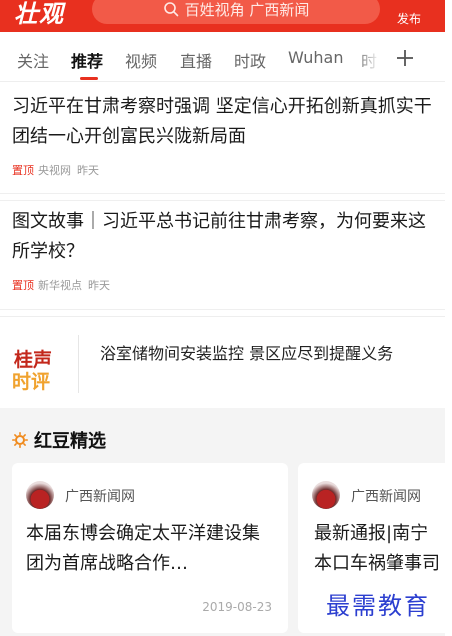  I want to click on search-icon, so click(170, 9).